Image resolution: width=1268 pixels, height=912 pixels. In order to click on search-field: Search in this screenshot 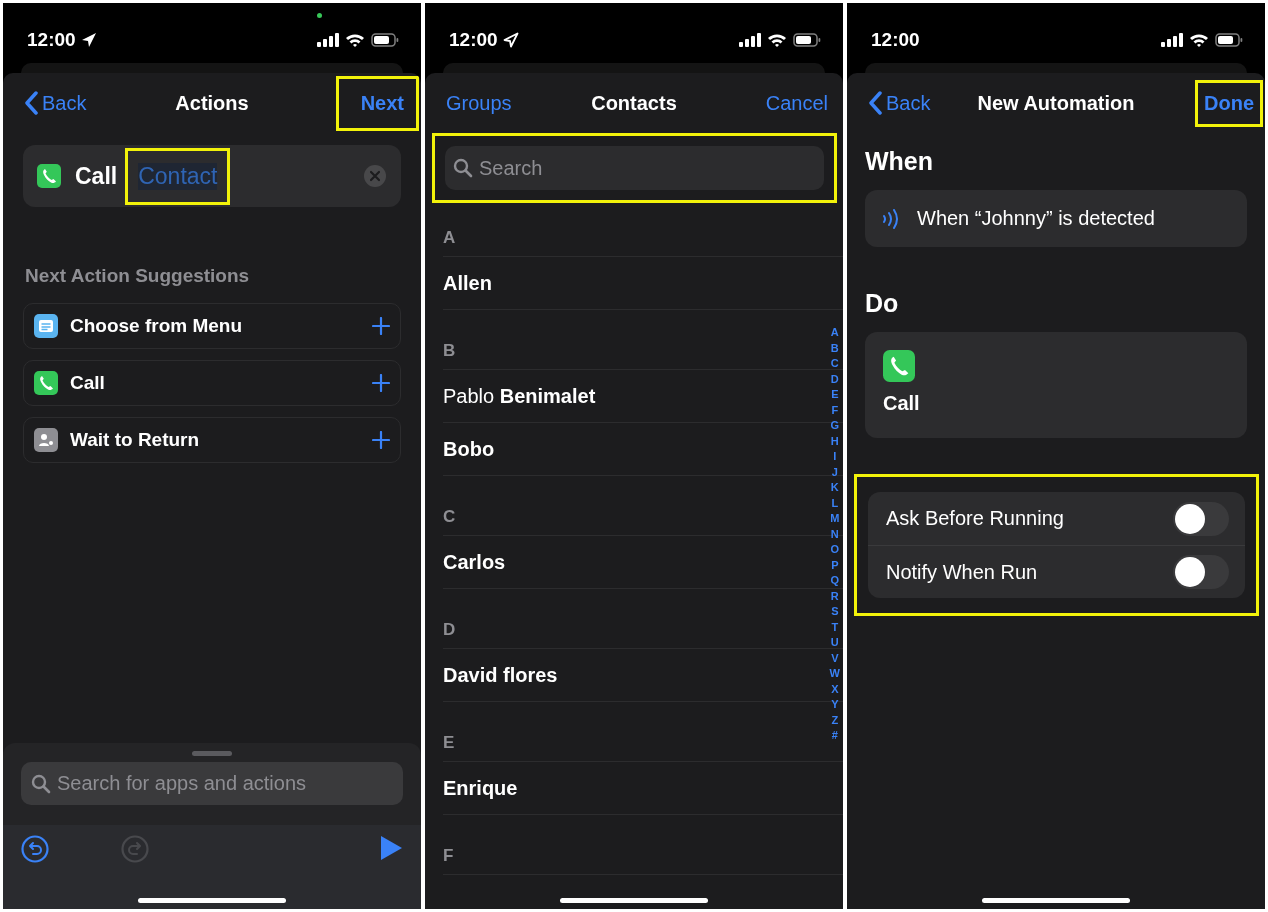, I will do `click(634, 168)`.